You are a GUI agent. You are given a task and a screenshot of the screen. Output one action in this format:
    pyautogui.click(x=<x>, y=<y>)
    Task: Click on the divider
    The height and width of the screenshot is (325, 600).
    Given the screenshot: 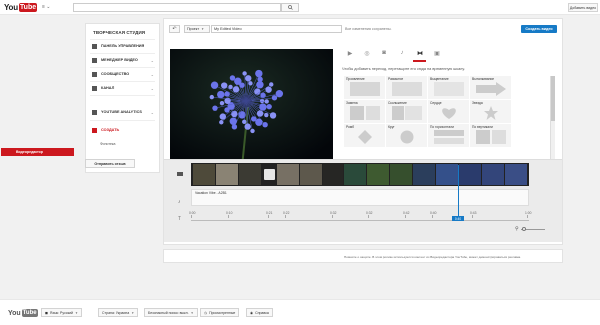 What is the action you would take?
    pyautogui.click(x=122, y=120)
    